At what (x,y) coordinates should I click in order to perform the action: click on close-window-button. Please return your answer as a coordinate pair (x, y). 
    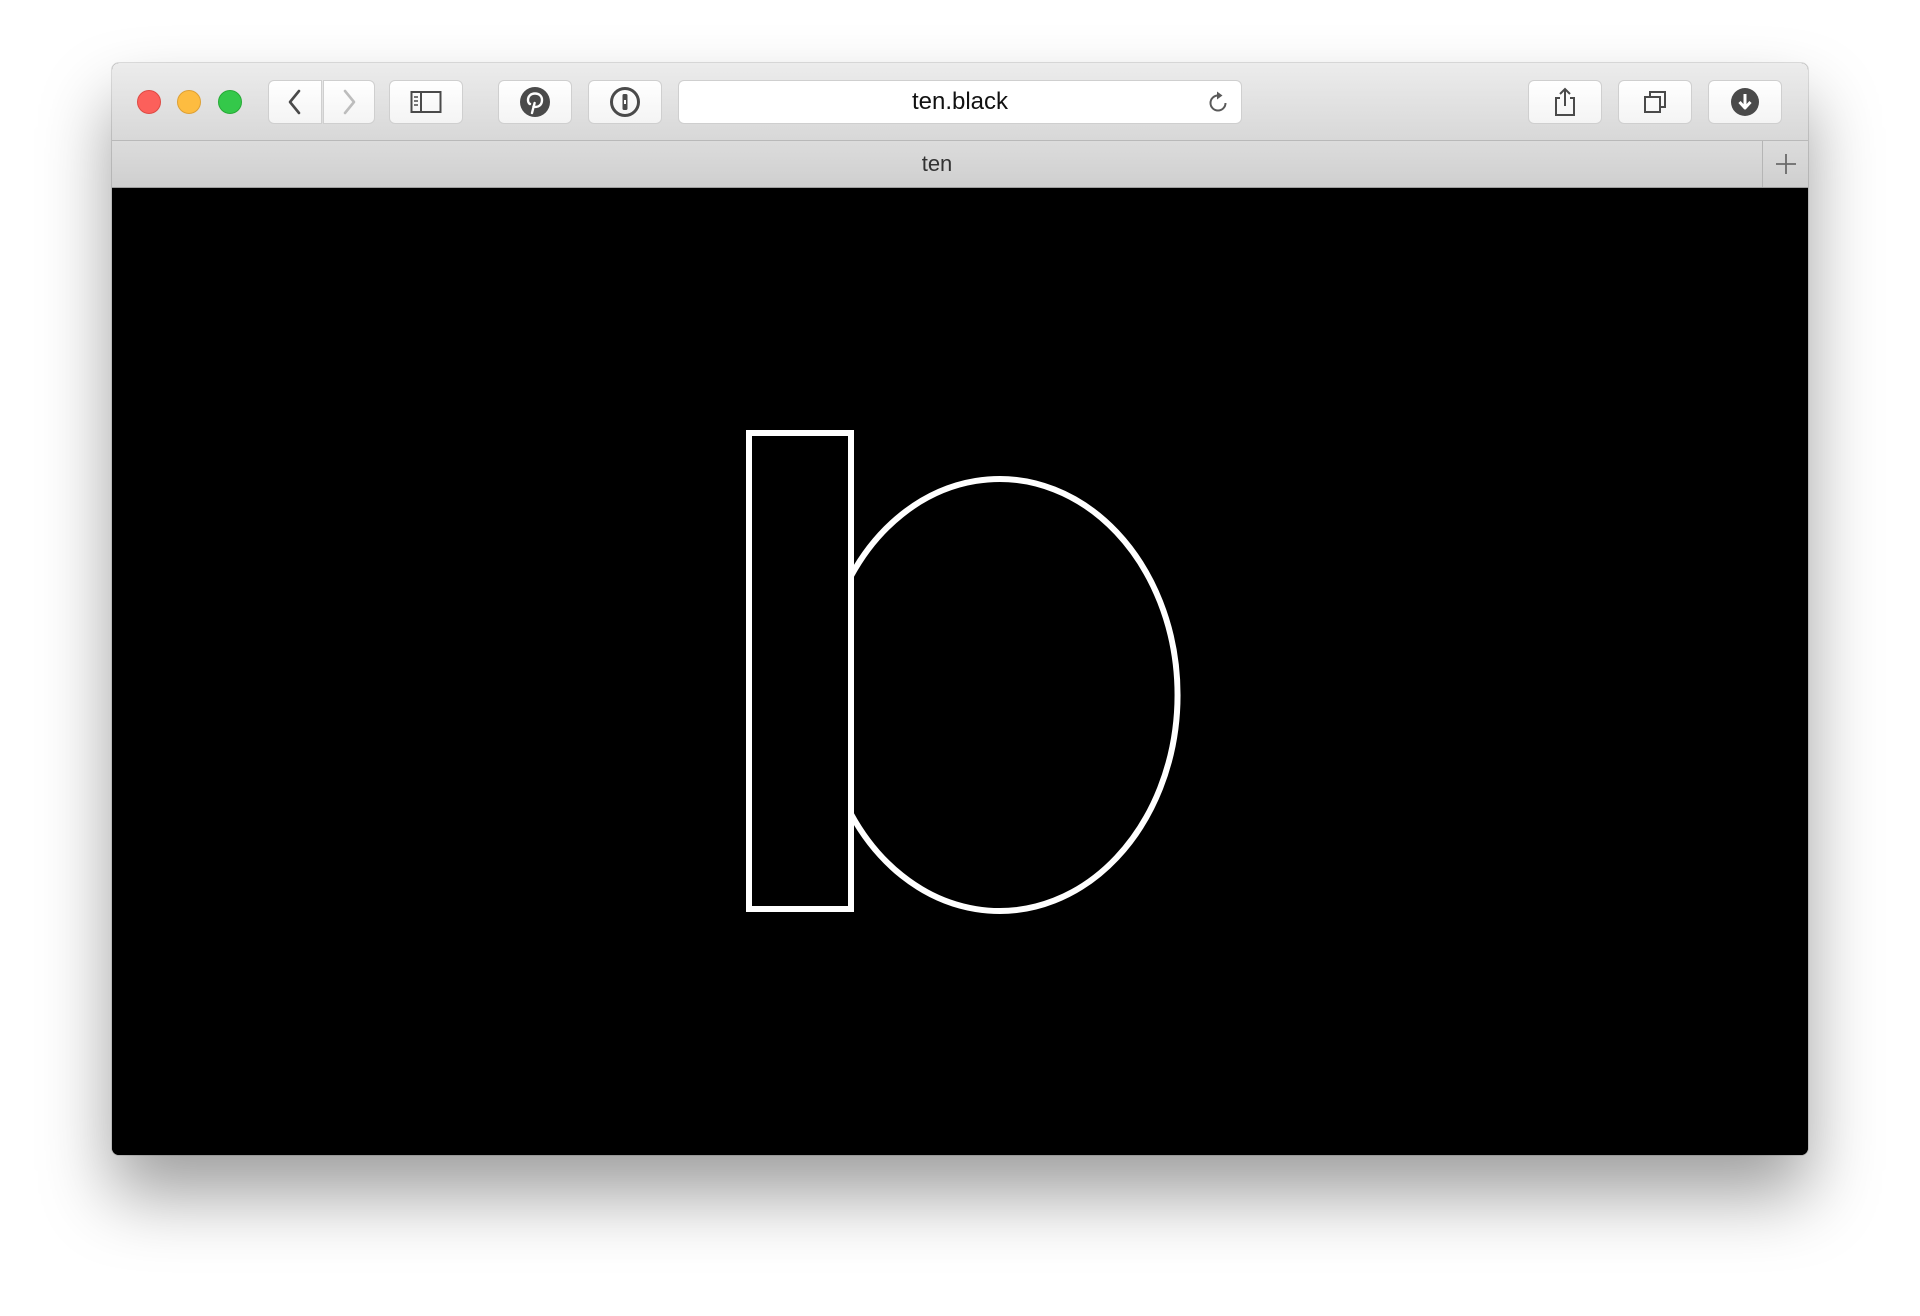
    Looking at the image, I should click on (149, 102).